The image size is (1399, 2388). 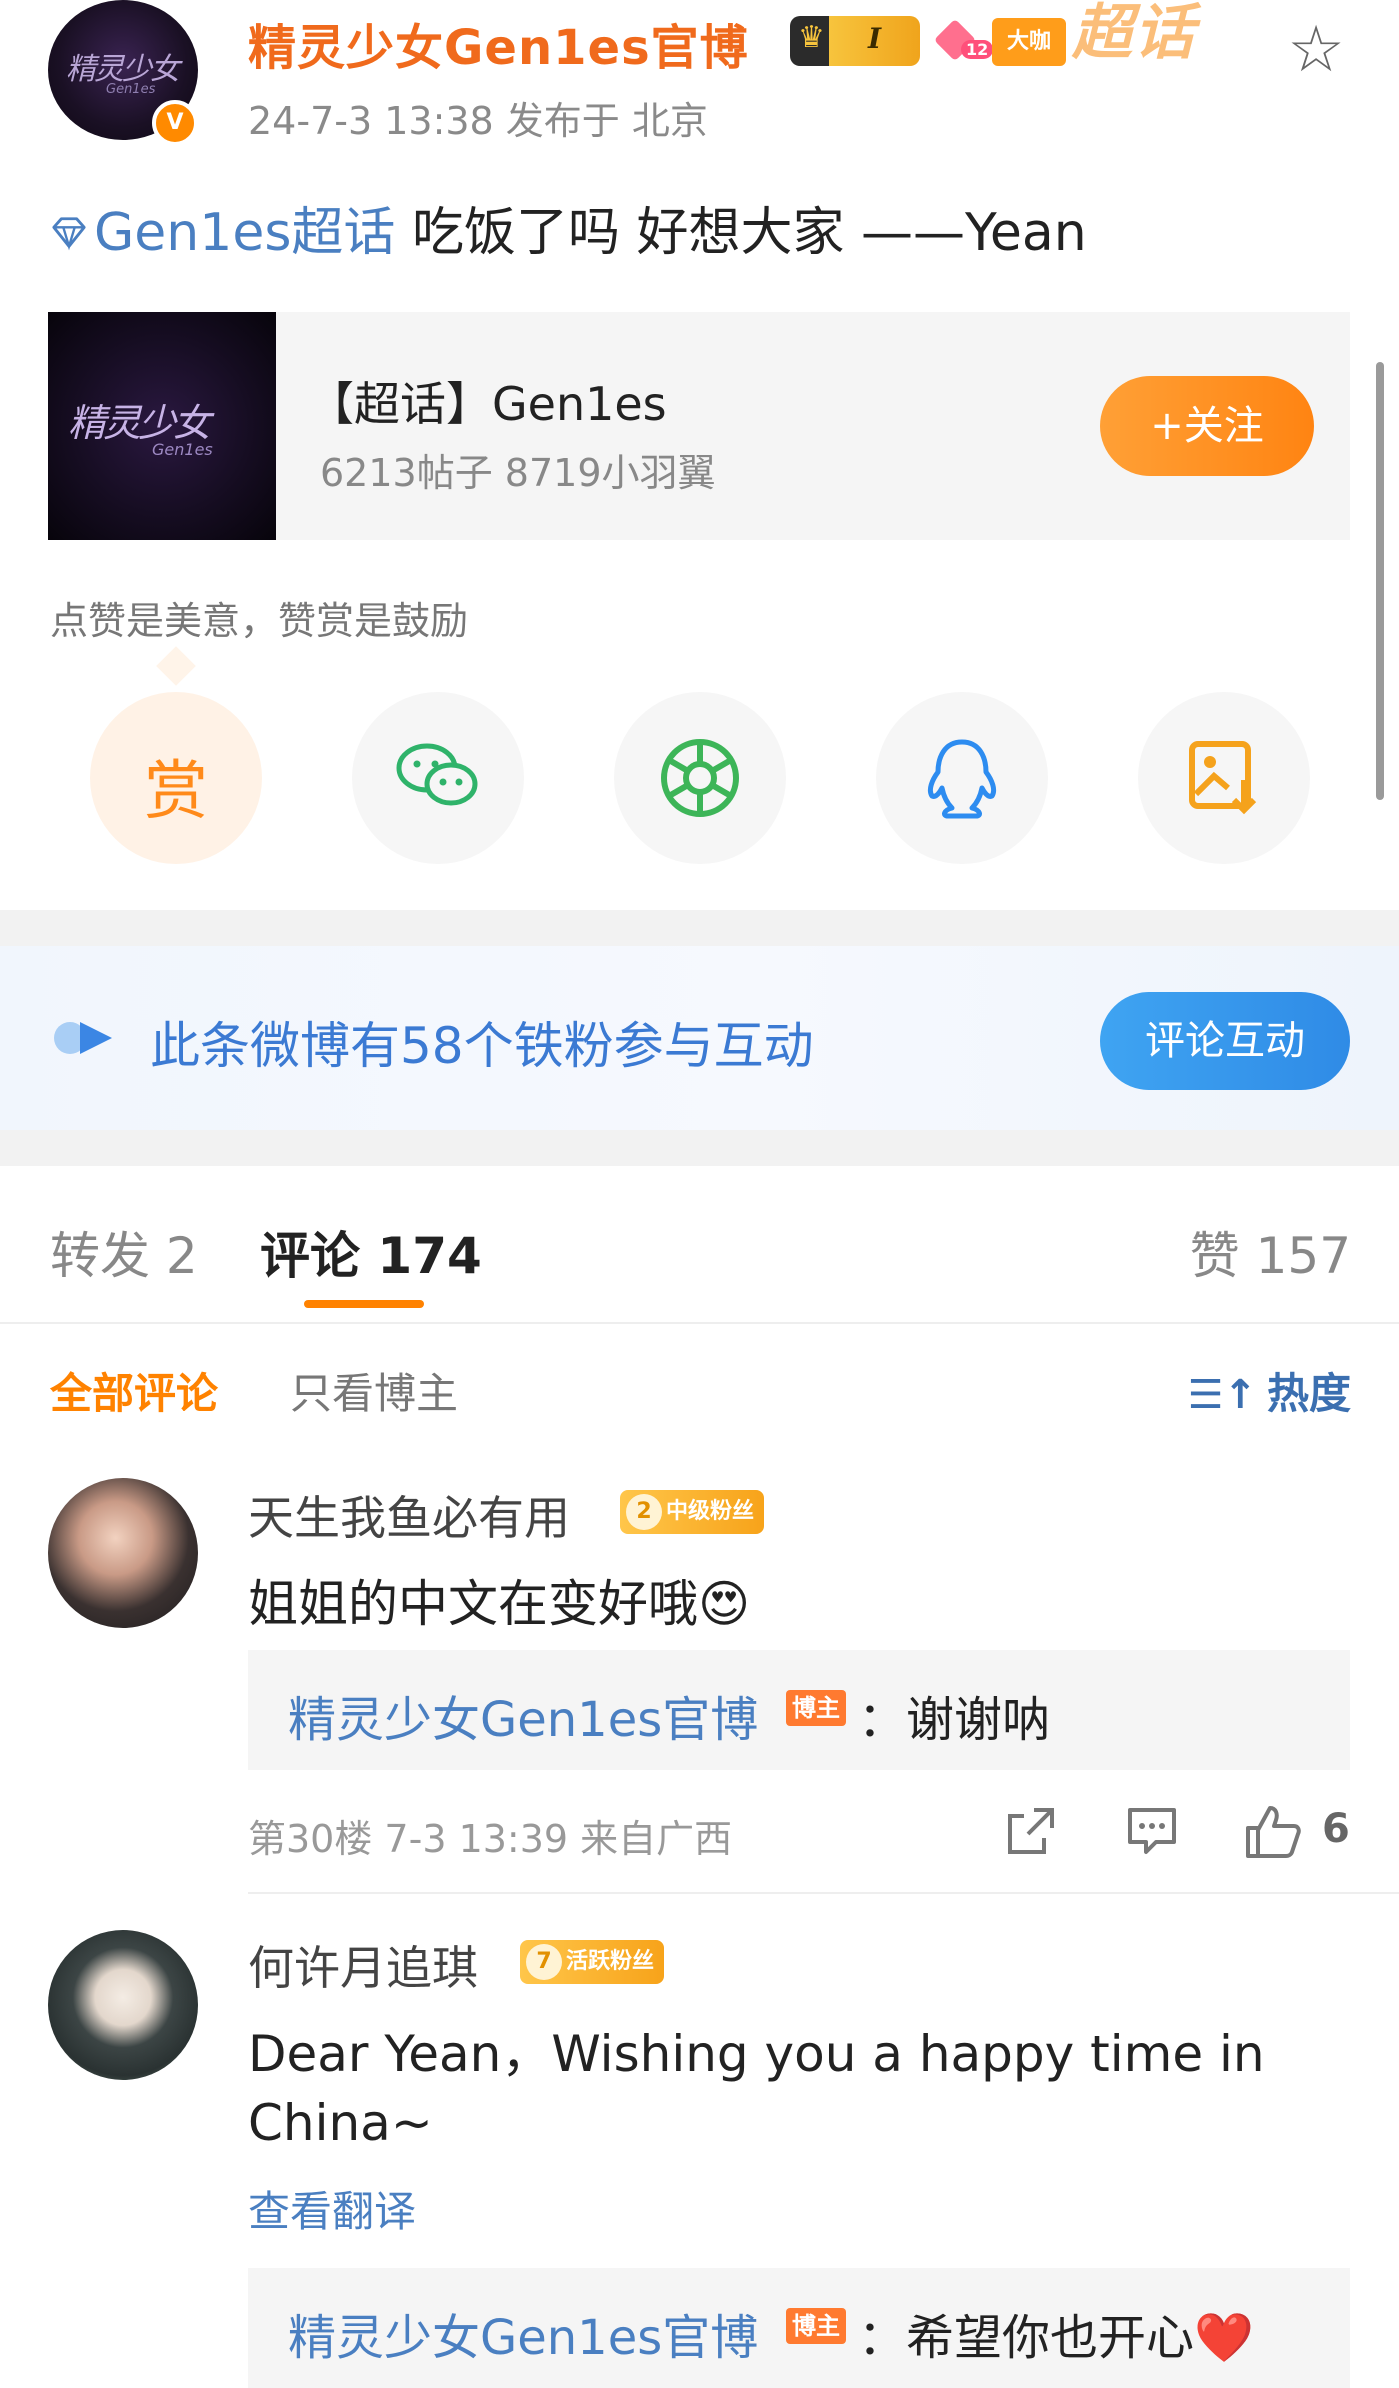 What do you see at coordinates (544, 1962) in the screenshot?
I see `fan-level: 7` at bounding box center [544, 1962].